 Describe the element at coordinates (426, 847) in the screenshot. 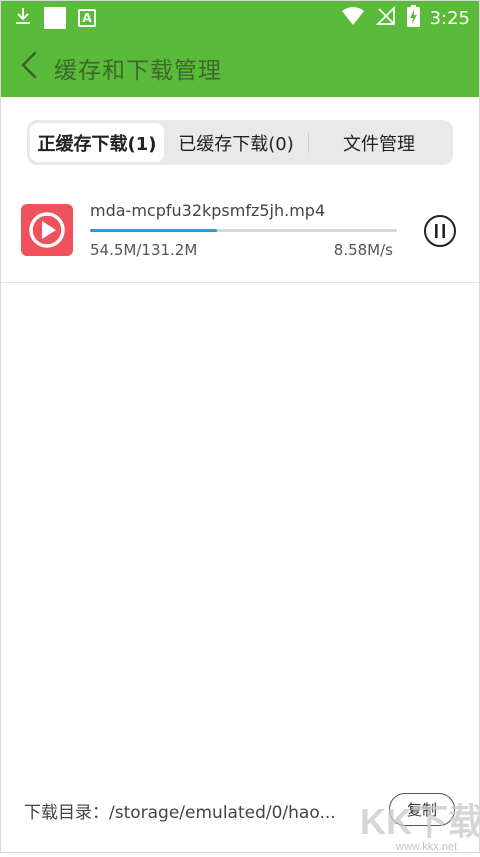

I see `svg-text: www.kkx.net` at that location.